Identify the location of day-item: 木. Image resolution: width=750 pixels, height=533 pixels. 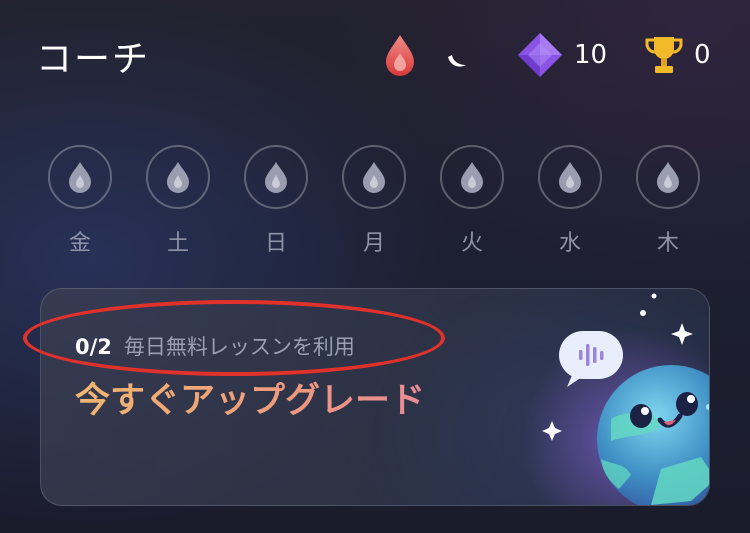
(668, 201).